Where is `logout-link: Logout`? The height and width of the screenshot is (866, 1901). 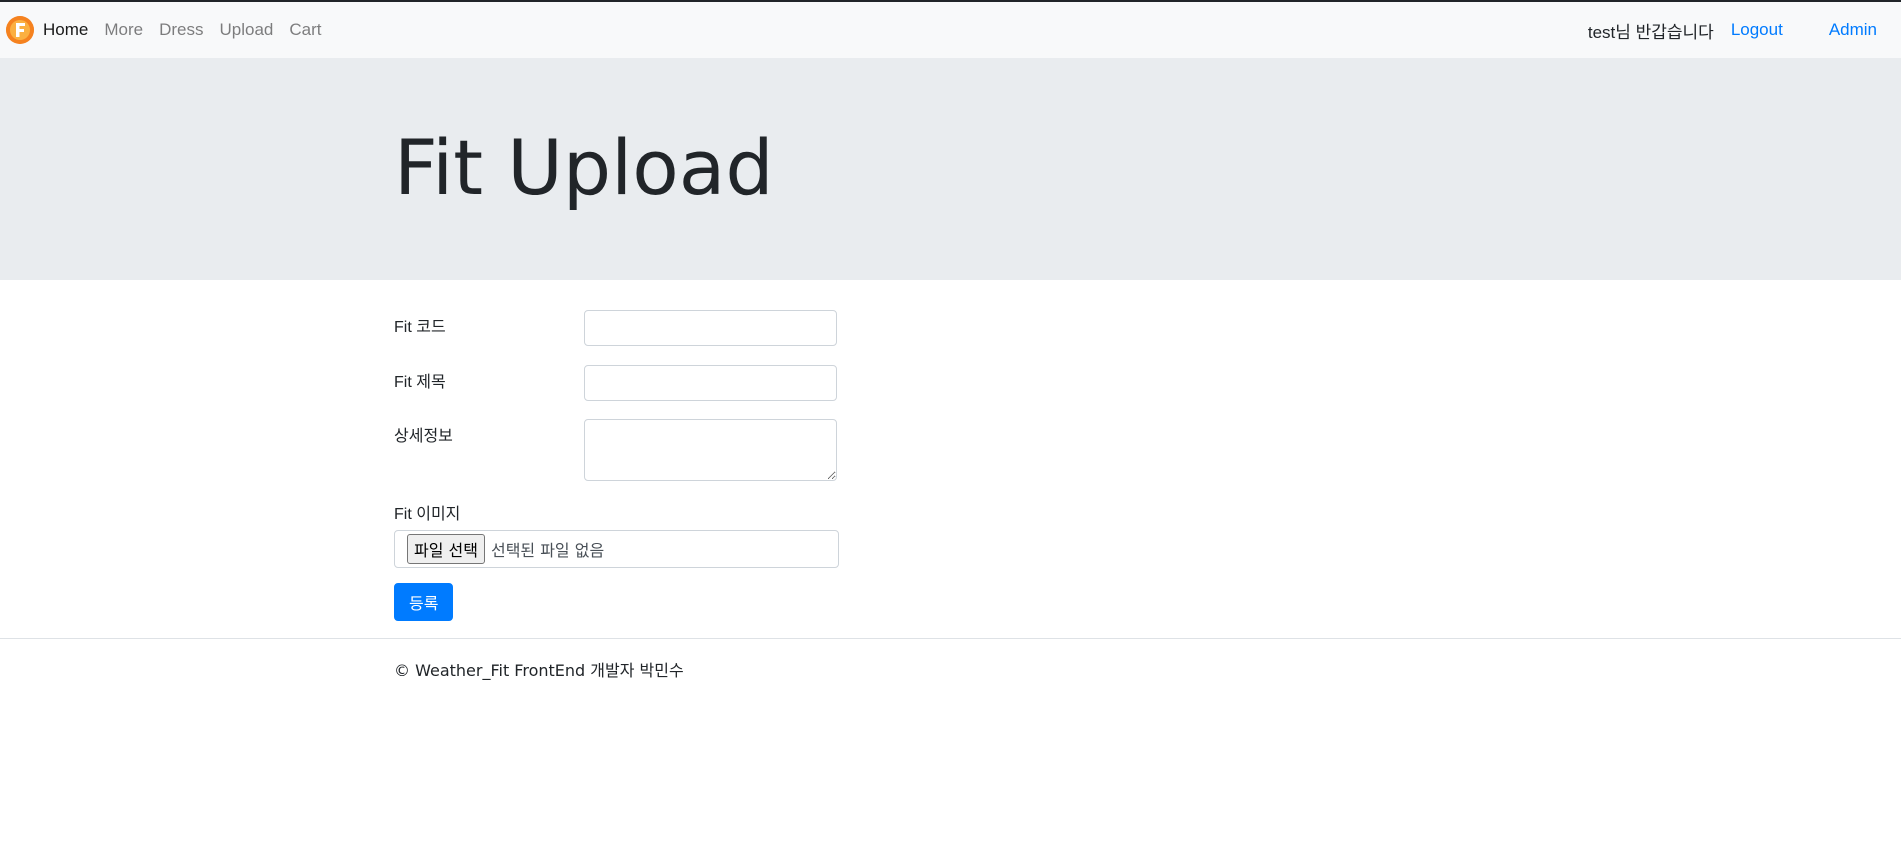
logout-link: Logout is located at coordinates (1757, 30).